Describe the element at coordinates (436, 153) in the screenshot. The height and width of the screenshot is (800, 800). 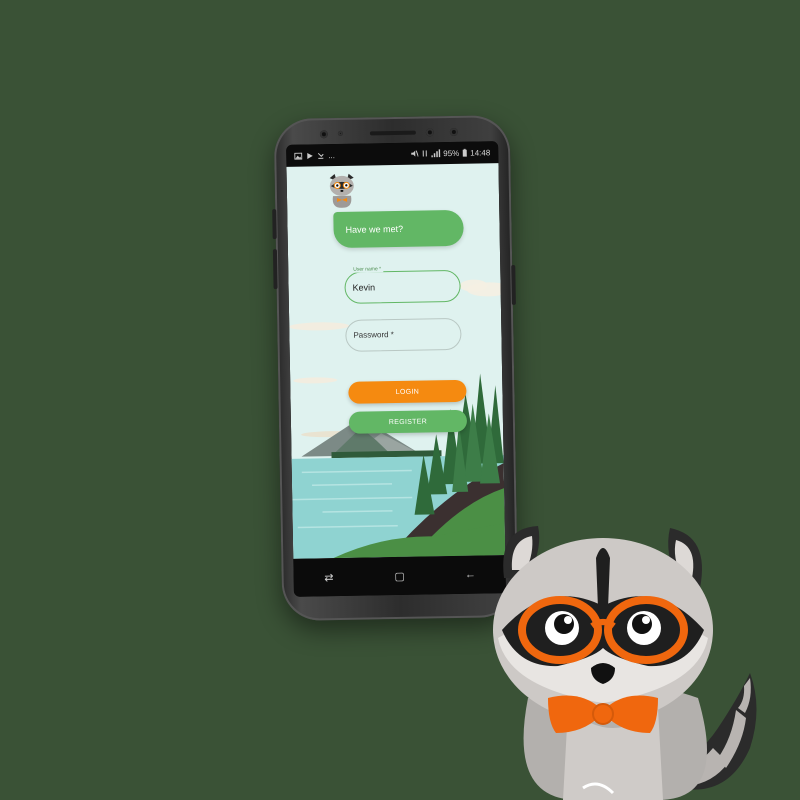
I see `signal-icon` at that location.